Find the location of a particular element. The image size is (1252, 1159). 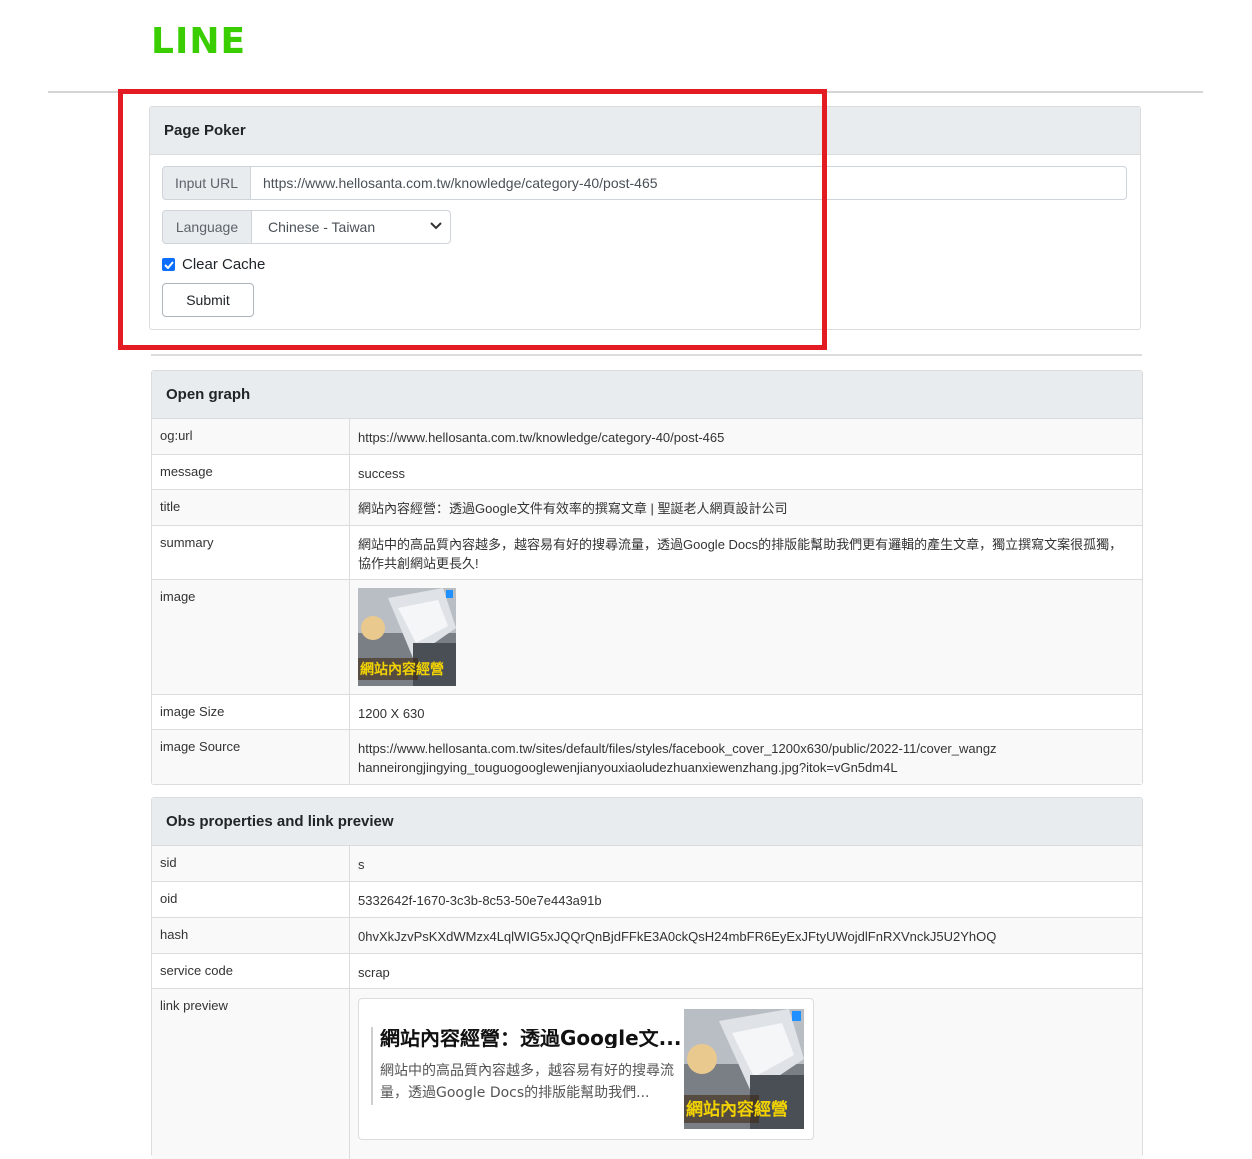

row-value: success is located at coordinates (381, 473).